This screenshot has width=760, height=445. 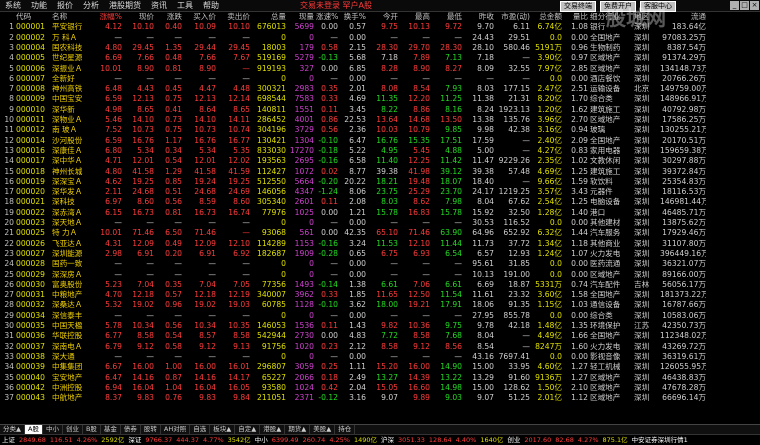 What do you see at coordinates (269, 17) in the screenshot?
I see `column-header: 总量` at bounding box center [269, 17].